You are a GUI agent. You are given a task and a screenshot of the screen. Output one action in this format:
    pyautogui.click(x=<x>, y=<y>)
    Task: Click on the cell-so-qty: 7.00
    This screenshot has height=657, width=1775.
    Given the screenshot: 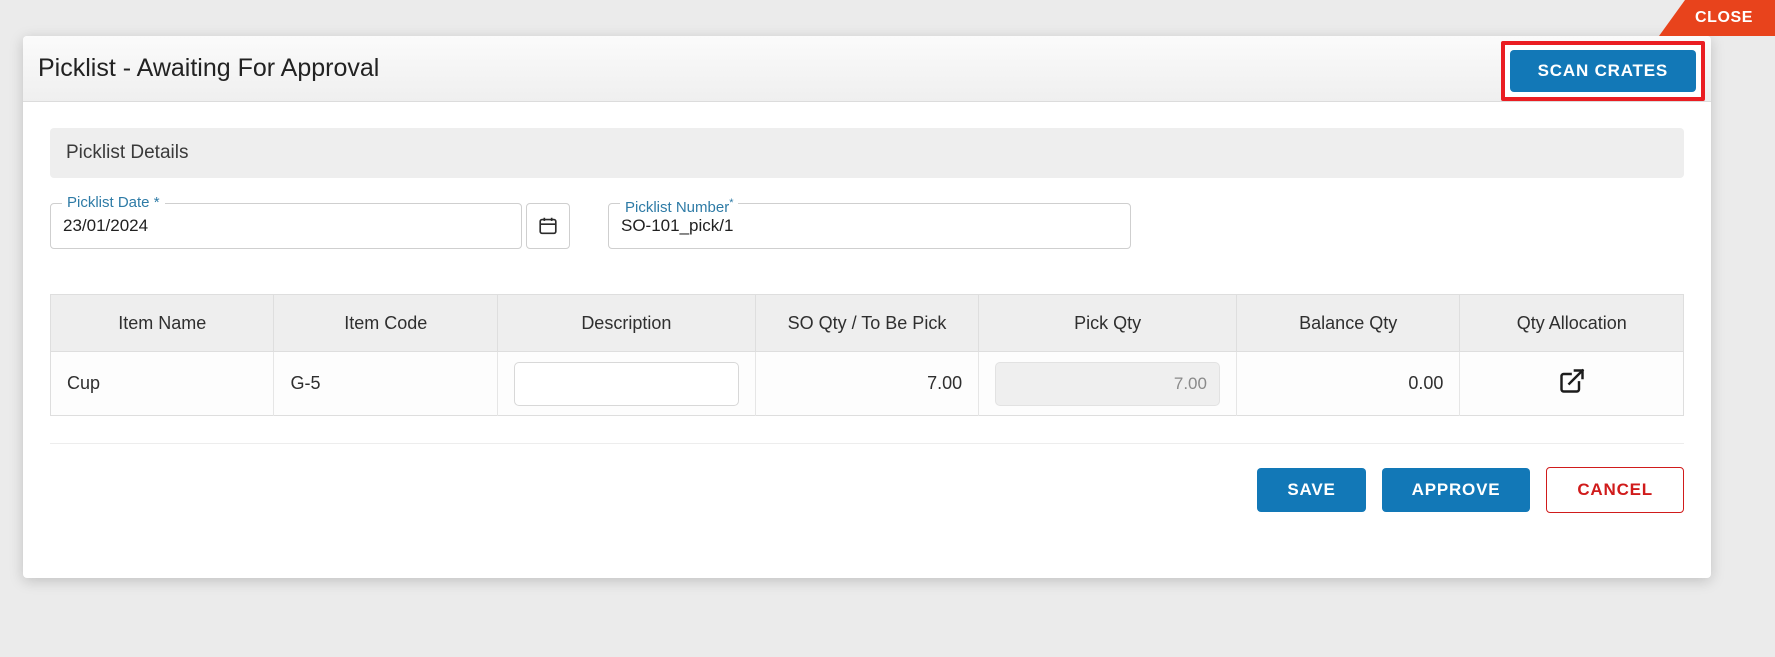 What is the action you would take?
    pyautogui.click(x=867, y=383)
    